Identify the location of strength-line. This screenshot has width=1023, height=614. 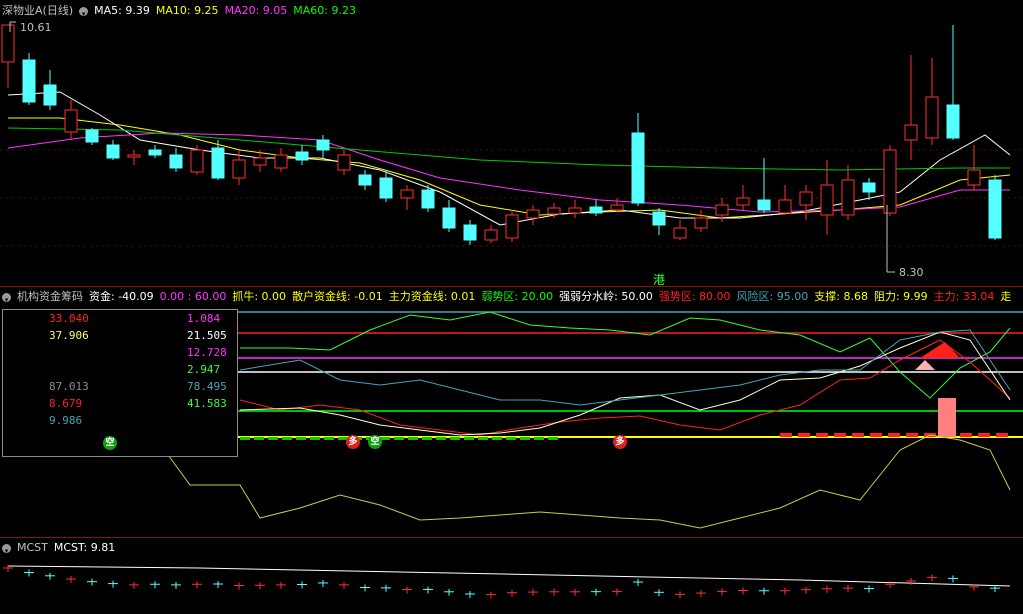
(625, 387).